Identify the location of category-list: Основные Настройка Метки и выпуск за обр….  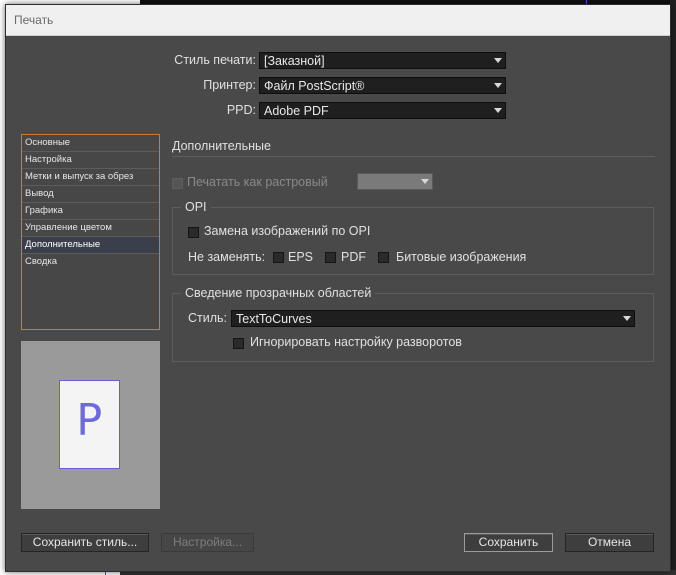
(90, 232).